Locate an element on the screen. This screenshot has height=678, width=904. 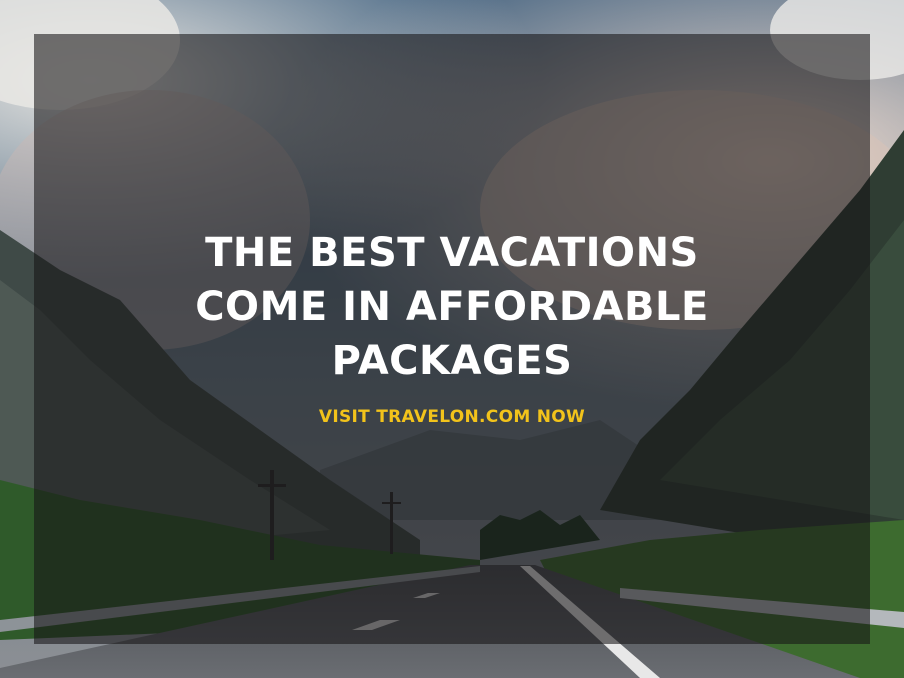
headline-line-2: COME IN AFFORDABLE is located at coordinates (452, 307).